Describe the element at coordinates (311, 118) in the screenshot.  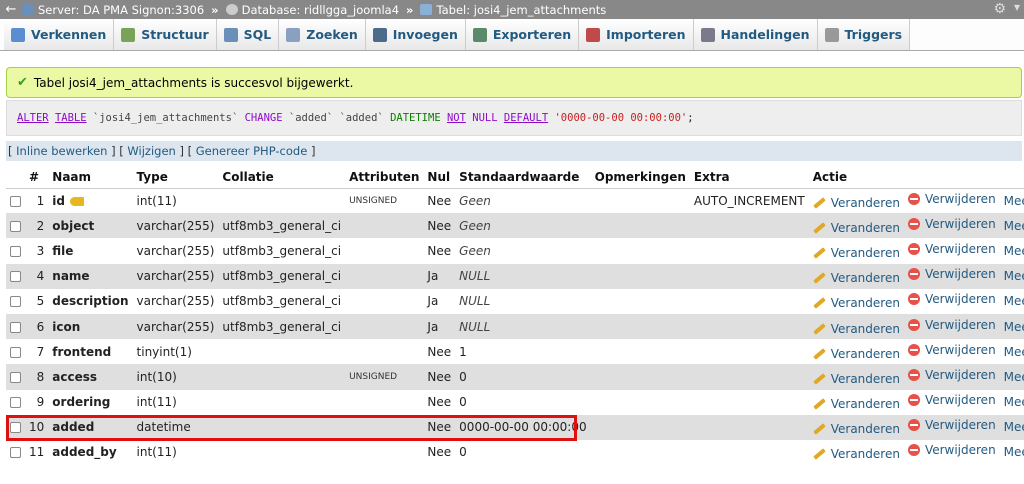
I see `sql-identifier: `added`` at that location.